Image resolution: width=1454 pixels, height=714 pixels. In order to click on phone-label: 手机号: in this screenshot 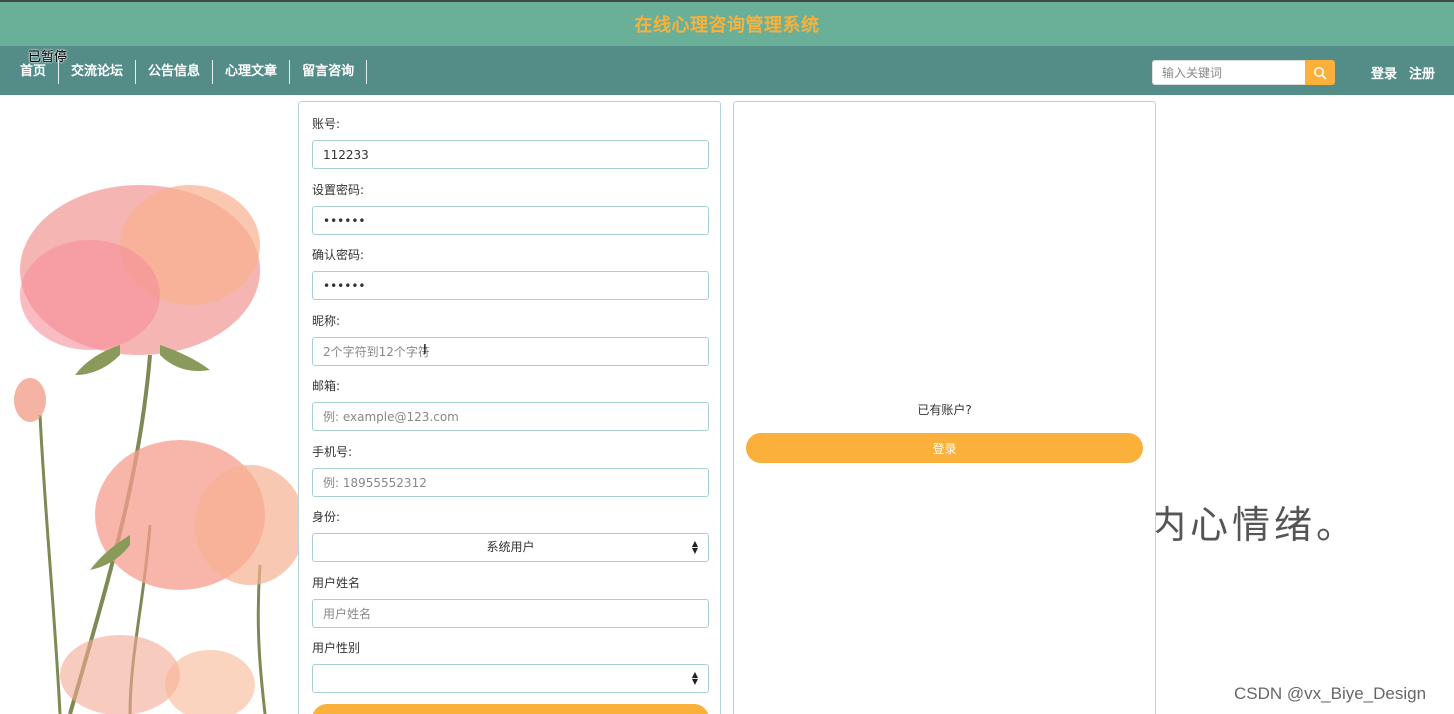, I will do `click(332, 452)`.